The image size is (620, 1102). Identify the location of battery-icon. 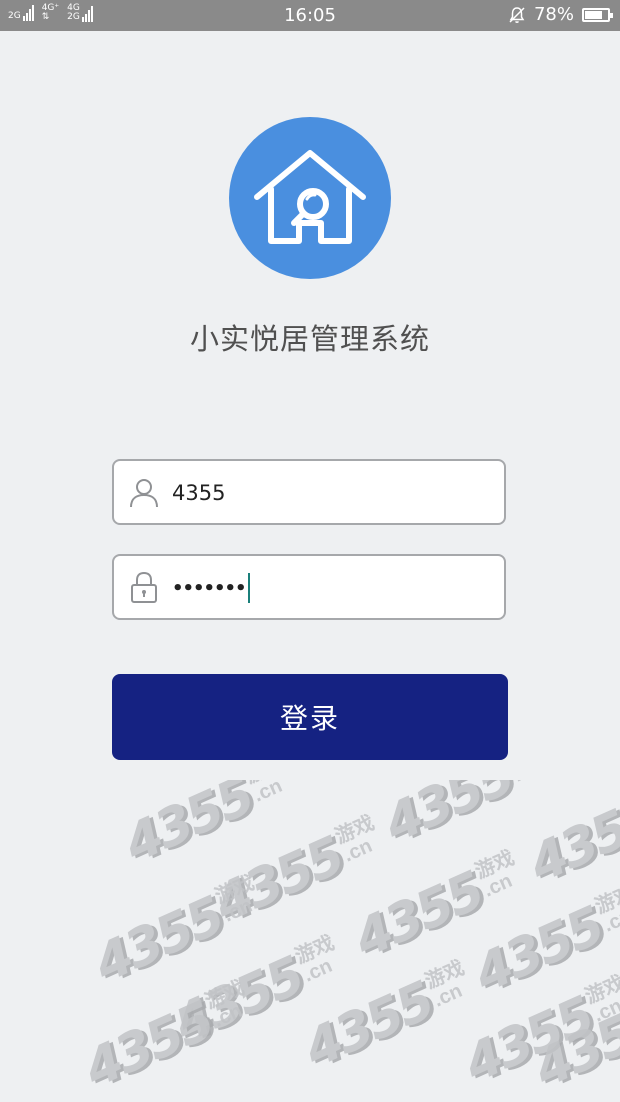
(597, 14).